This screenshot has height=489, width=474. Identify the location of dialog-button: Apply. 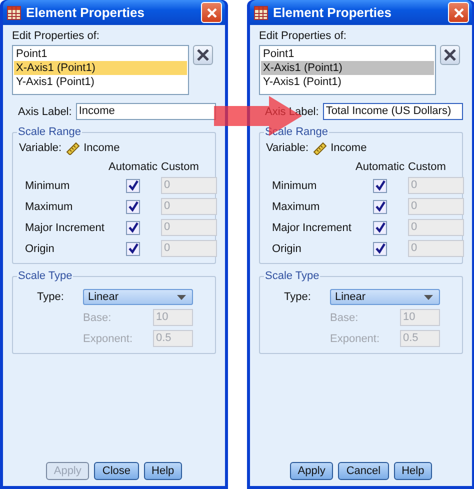
(312, 471).